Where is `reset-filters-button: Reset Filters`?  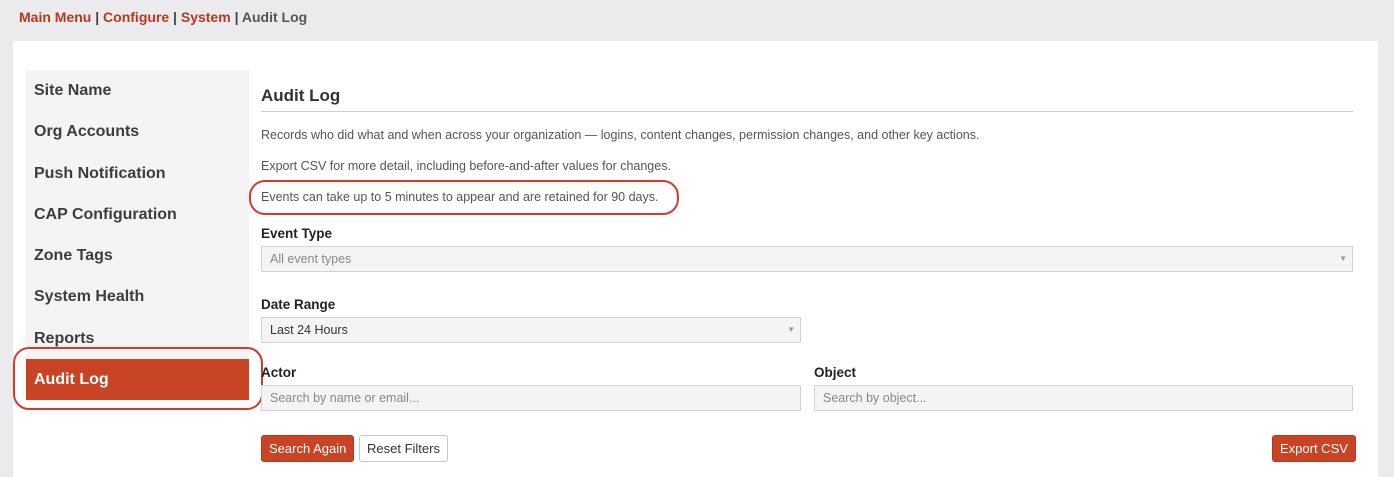
reset-filters-button: Reset Filters is located at coordinates (403, 448).